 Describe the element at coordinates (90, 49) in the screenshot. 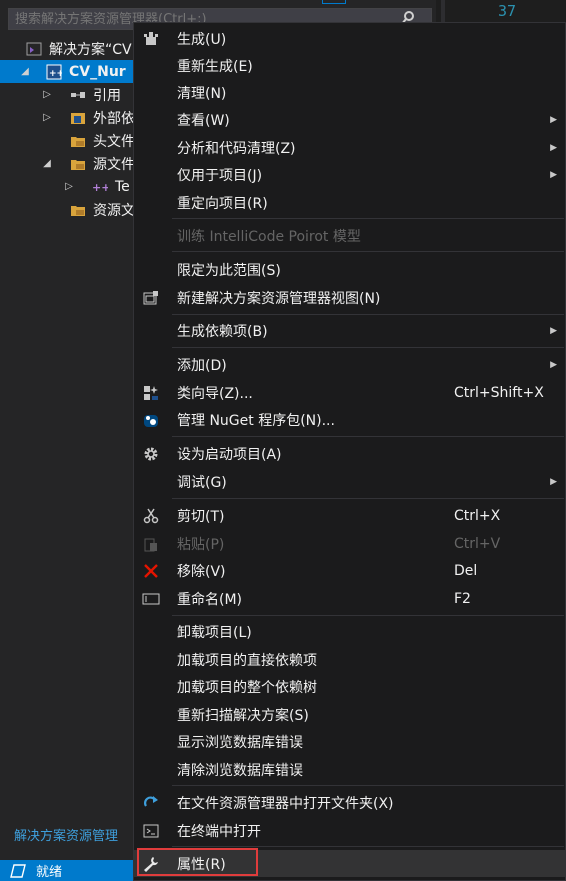

I see `tree-item-label: 解决方案“CV` at that location.